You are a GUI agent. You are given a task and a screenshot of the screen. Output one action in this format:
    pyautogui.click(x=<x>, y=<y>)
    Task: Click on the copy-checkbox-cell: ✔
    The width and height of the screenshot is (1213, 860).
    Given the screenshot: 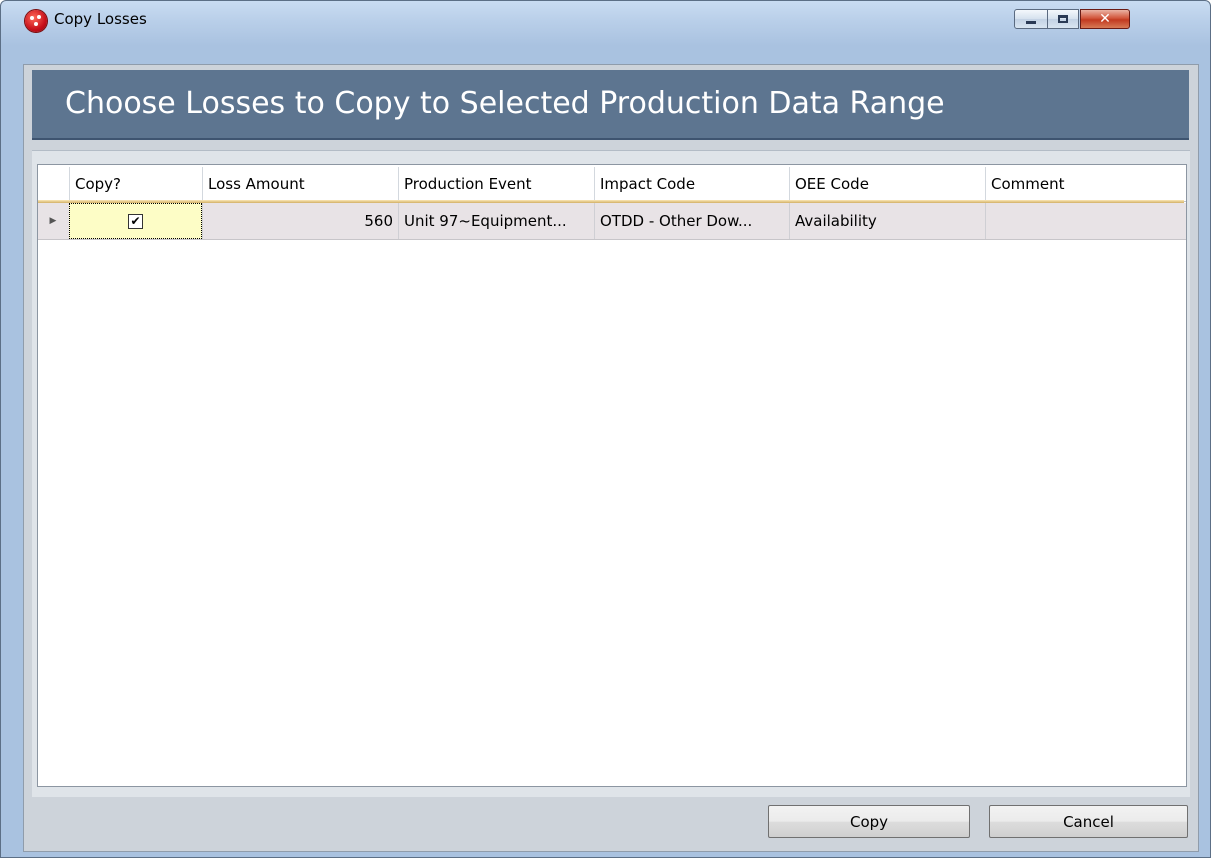 What is the action you would take?
    pyautogui.click(x=135, y=221)
    